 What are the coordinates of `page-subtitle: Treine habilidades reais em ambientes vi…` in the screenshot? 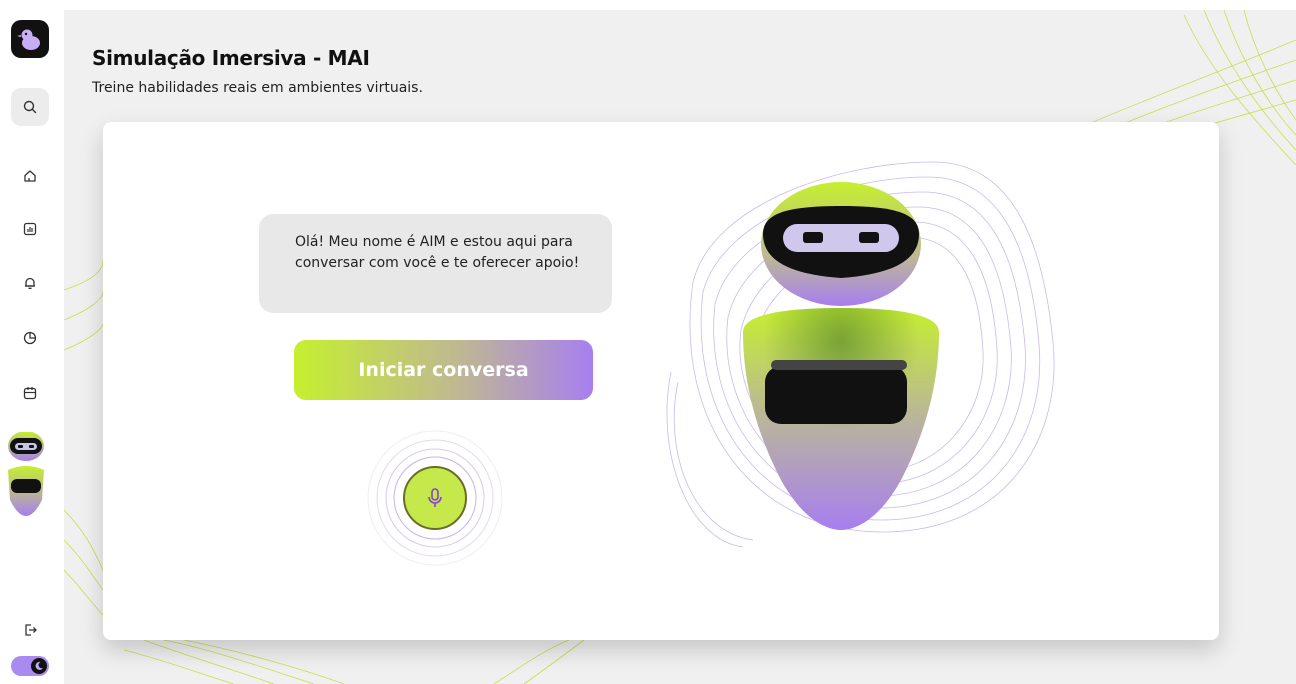 It's located at (257, 88).